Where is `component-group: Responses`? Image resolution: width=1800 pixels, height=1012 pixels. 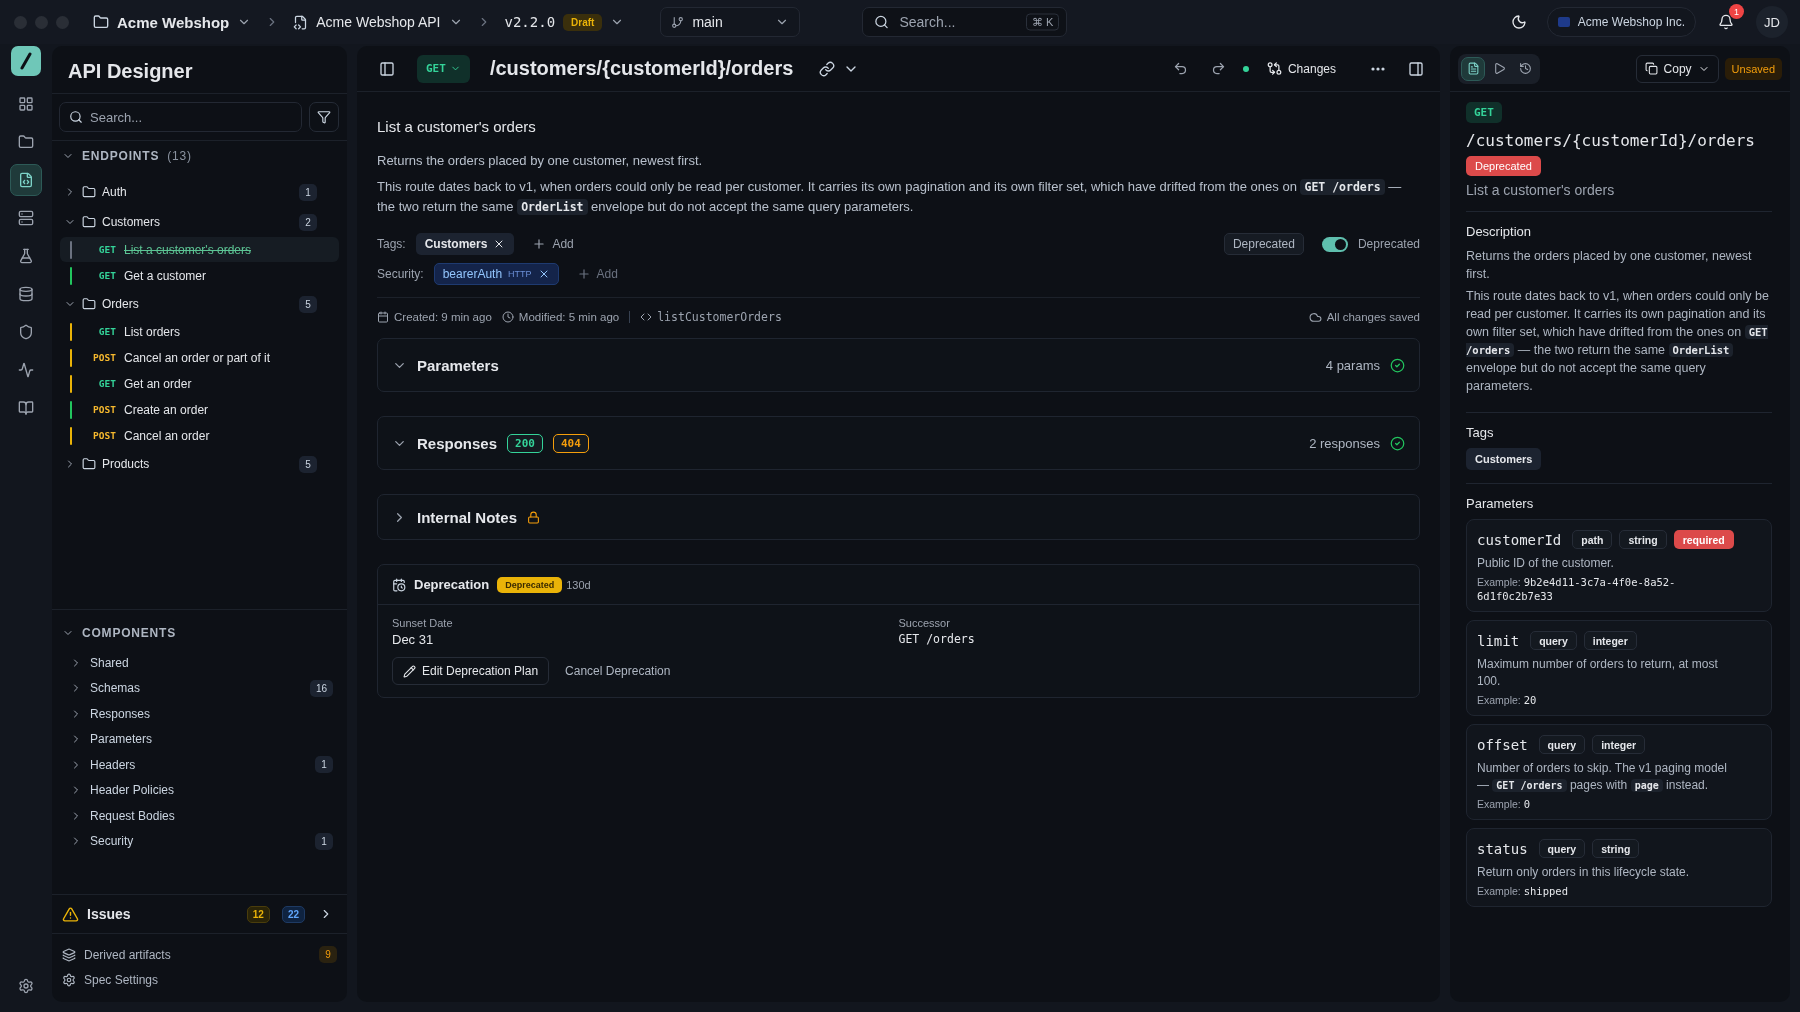
component-group: Responses is located at coordinates (199, 714).